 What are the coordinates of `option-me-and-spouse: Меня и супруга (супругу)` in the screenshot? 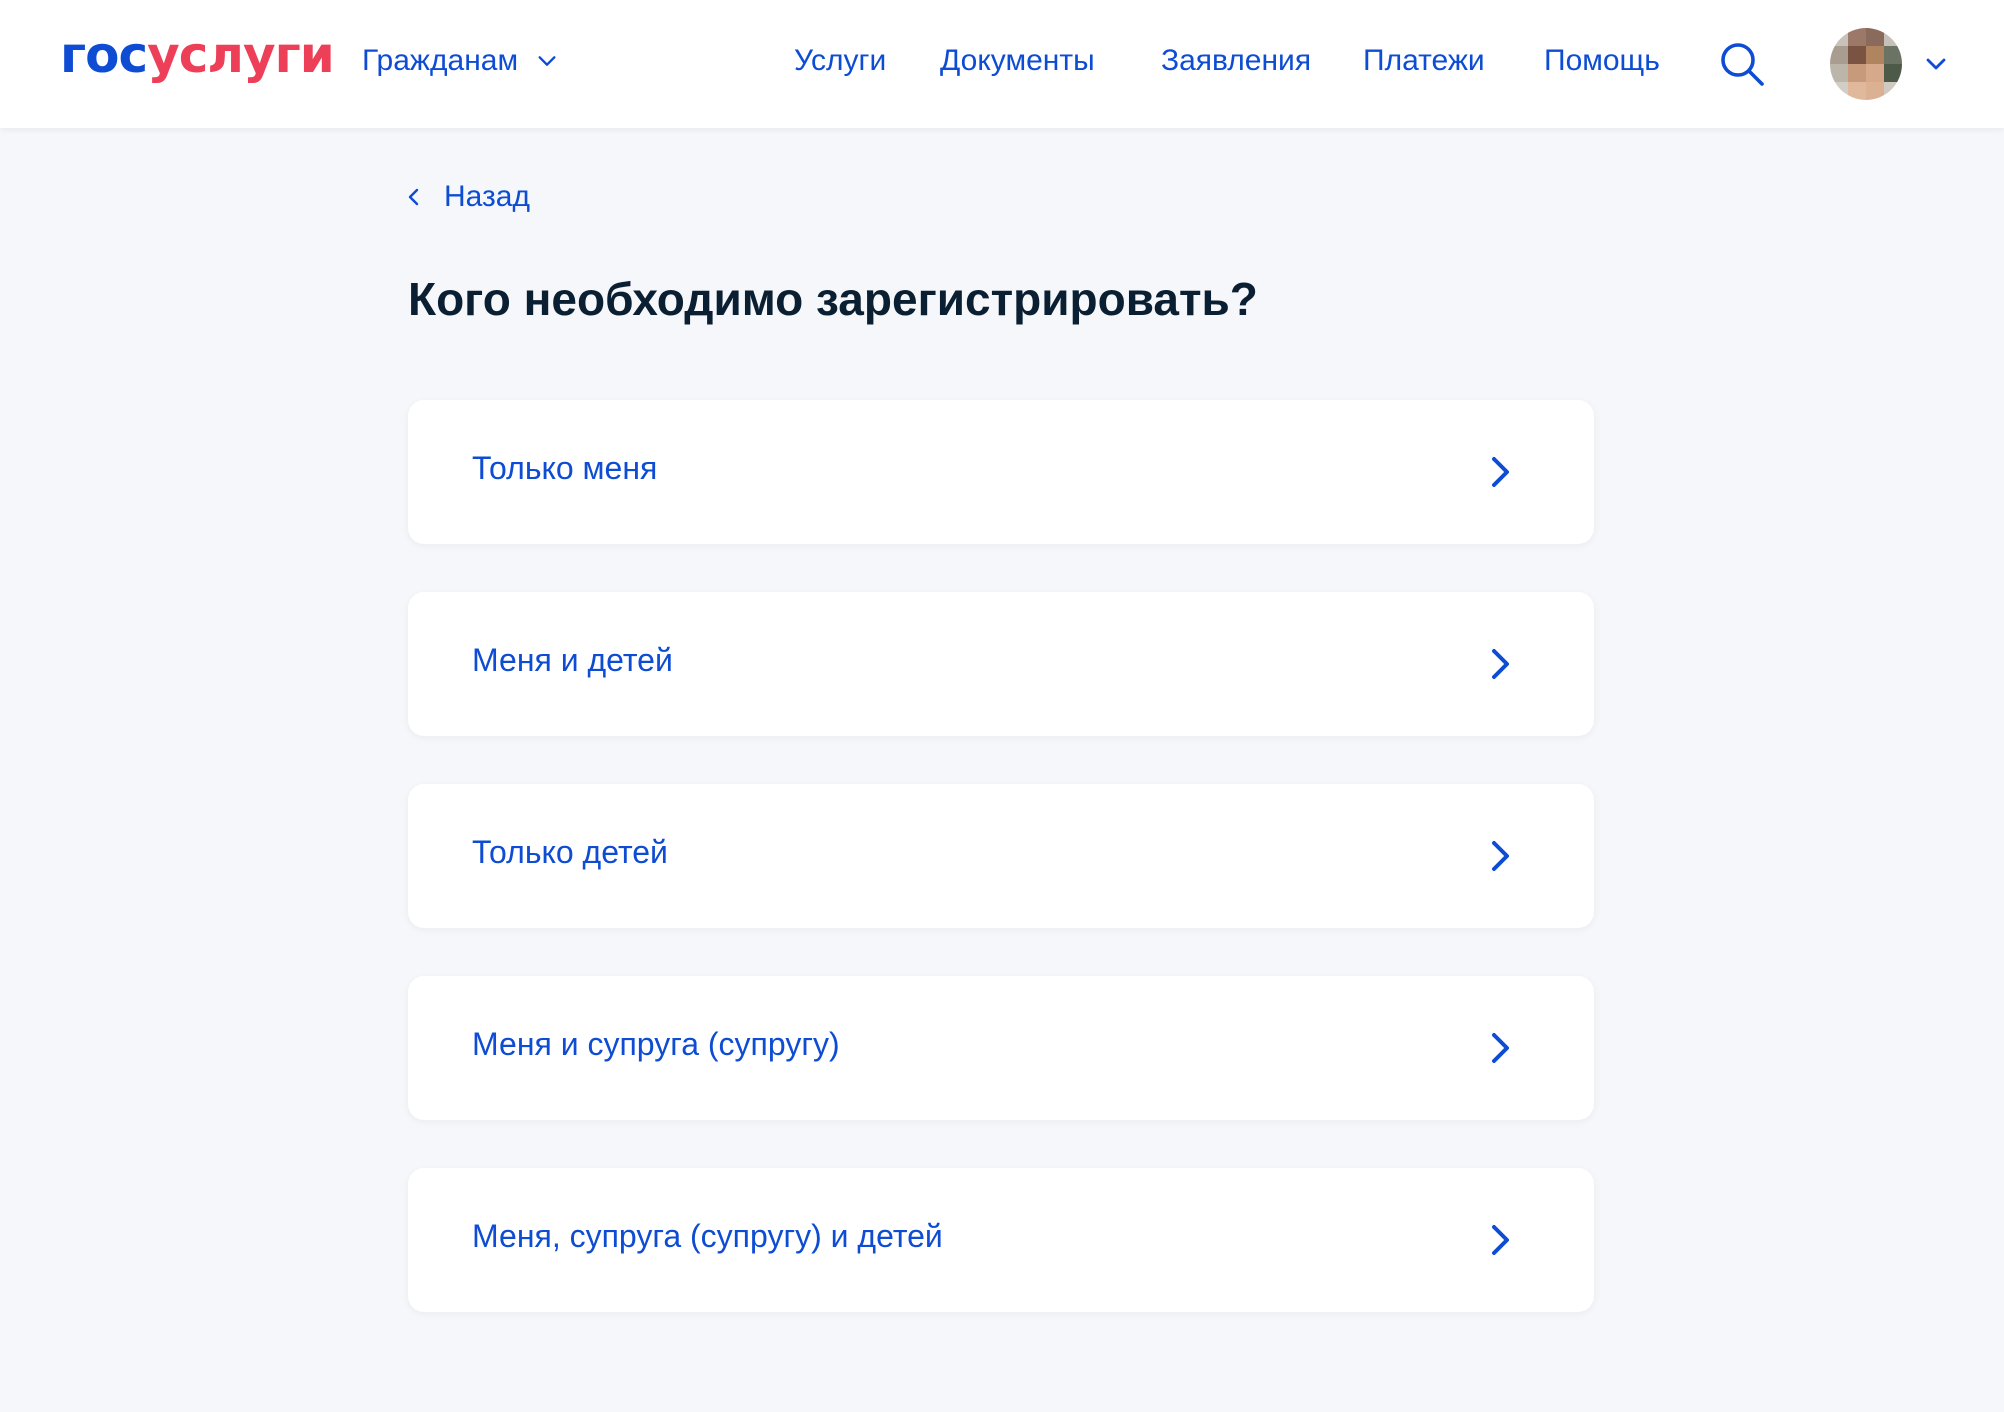 It's located at (1001, 1048).